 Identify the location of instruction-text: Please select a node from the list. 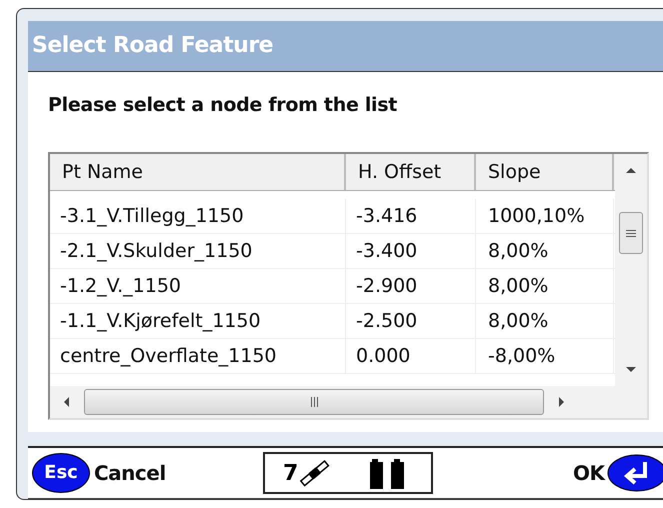
(223, 105).